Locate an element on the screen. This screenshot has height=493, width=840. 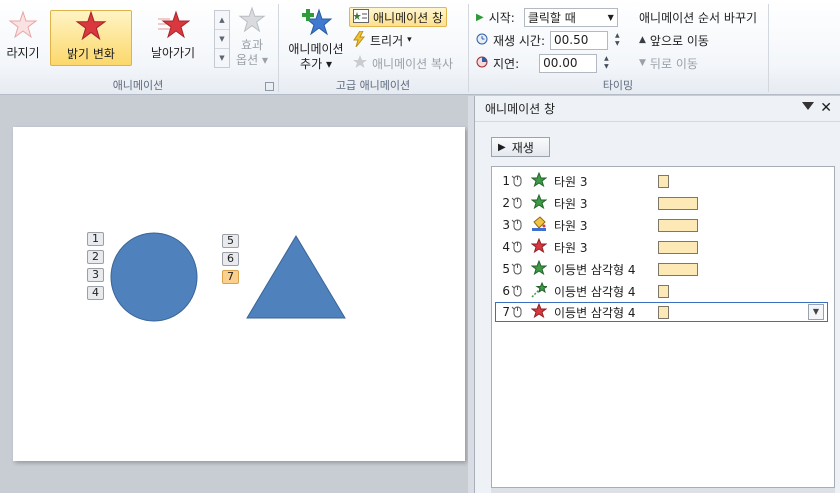
star-burst-icon is located at coordinates (23, 25).